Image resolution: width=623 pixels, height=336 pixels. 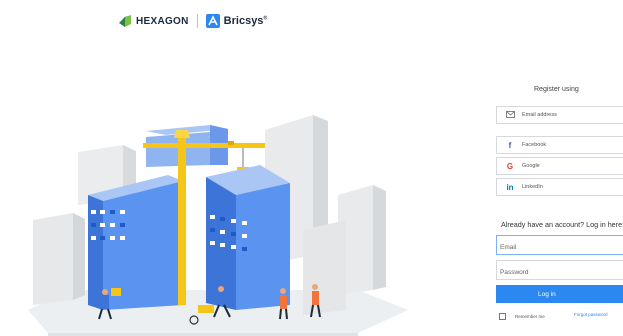 What do you see at coordinates (534, 145) in the screenshot?
I see `provider-label: Facebook` at bounding box center [534, 145].